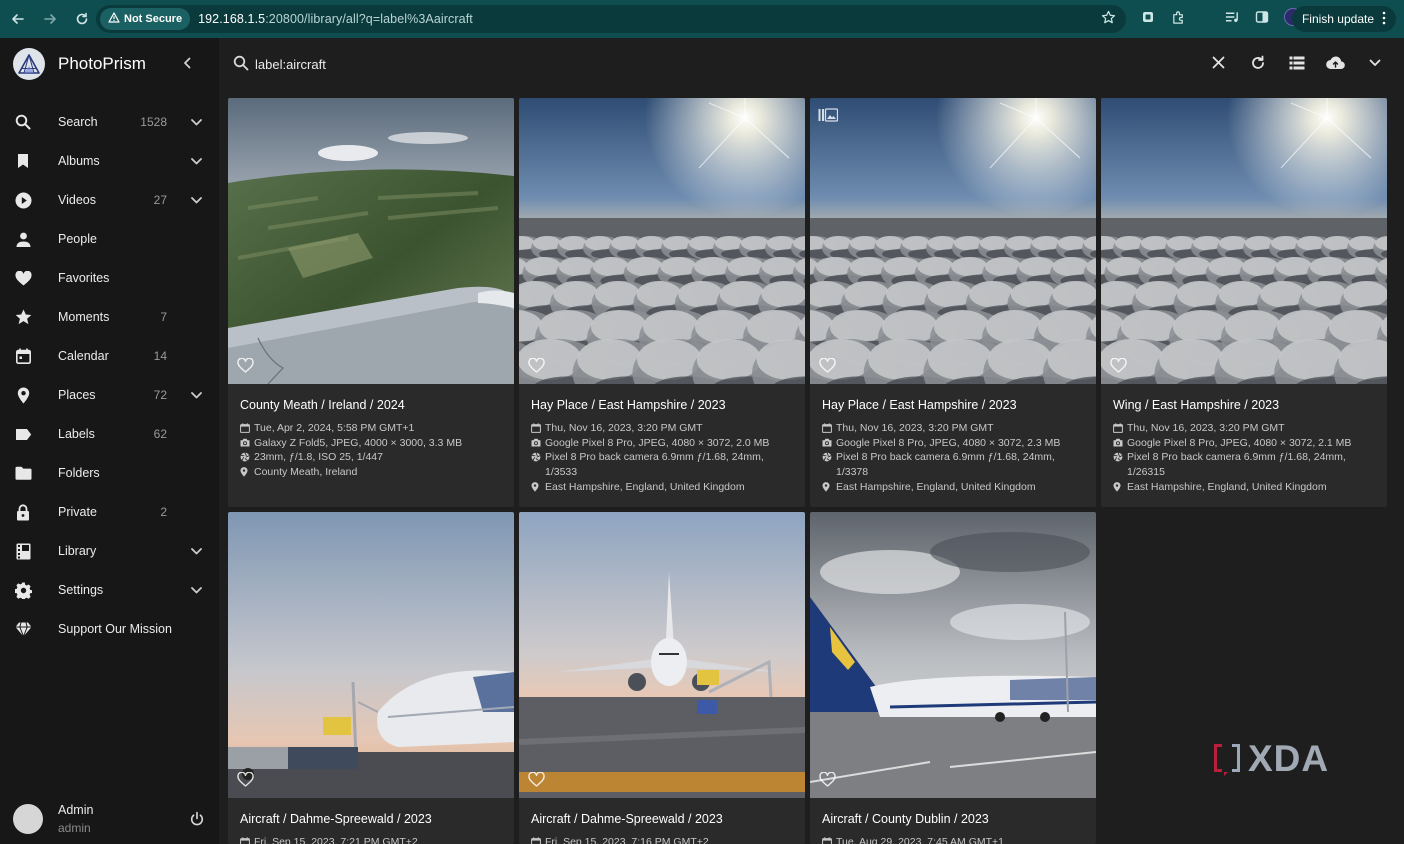  What do you see at coordinates (50, 19) in the screenshot?
I see `forward-icon` at bounding box center [50, 19].